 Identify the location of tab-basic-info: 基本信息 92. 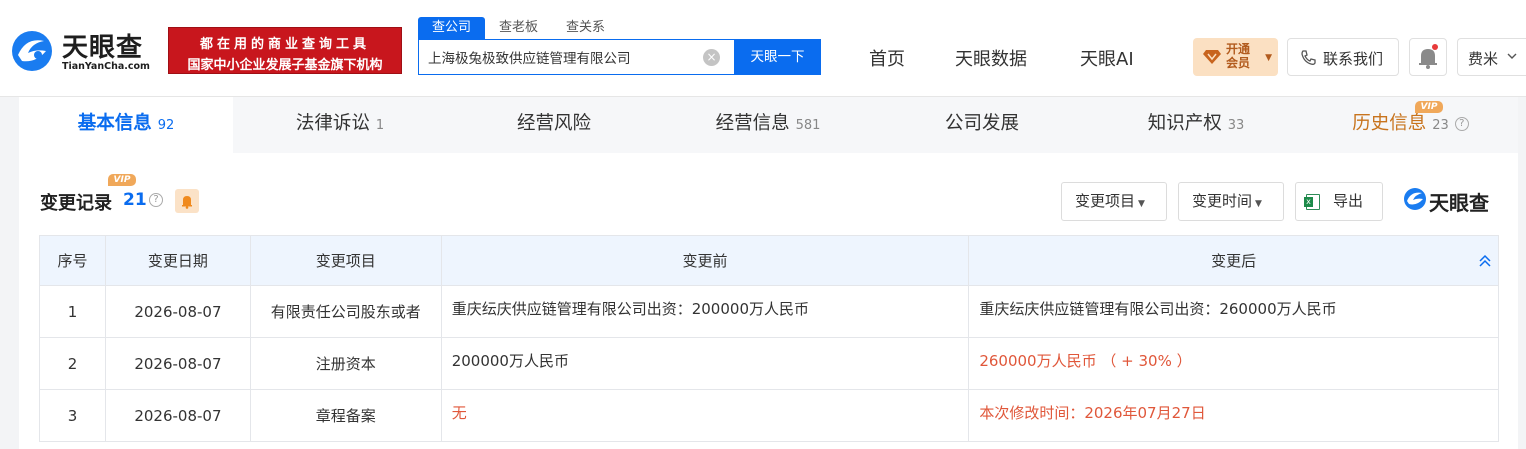
(126, 125).